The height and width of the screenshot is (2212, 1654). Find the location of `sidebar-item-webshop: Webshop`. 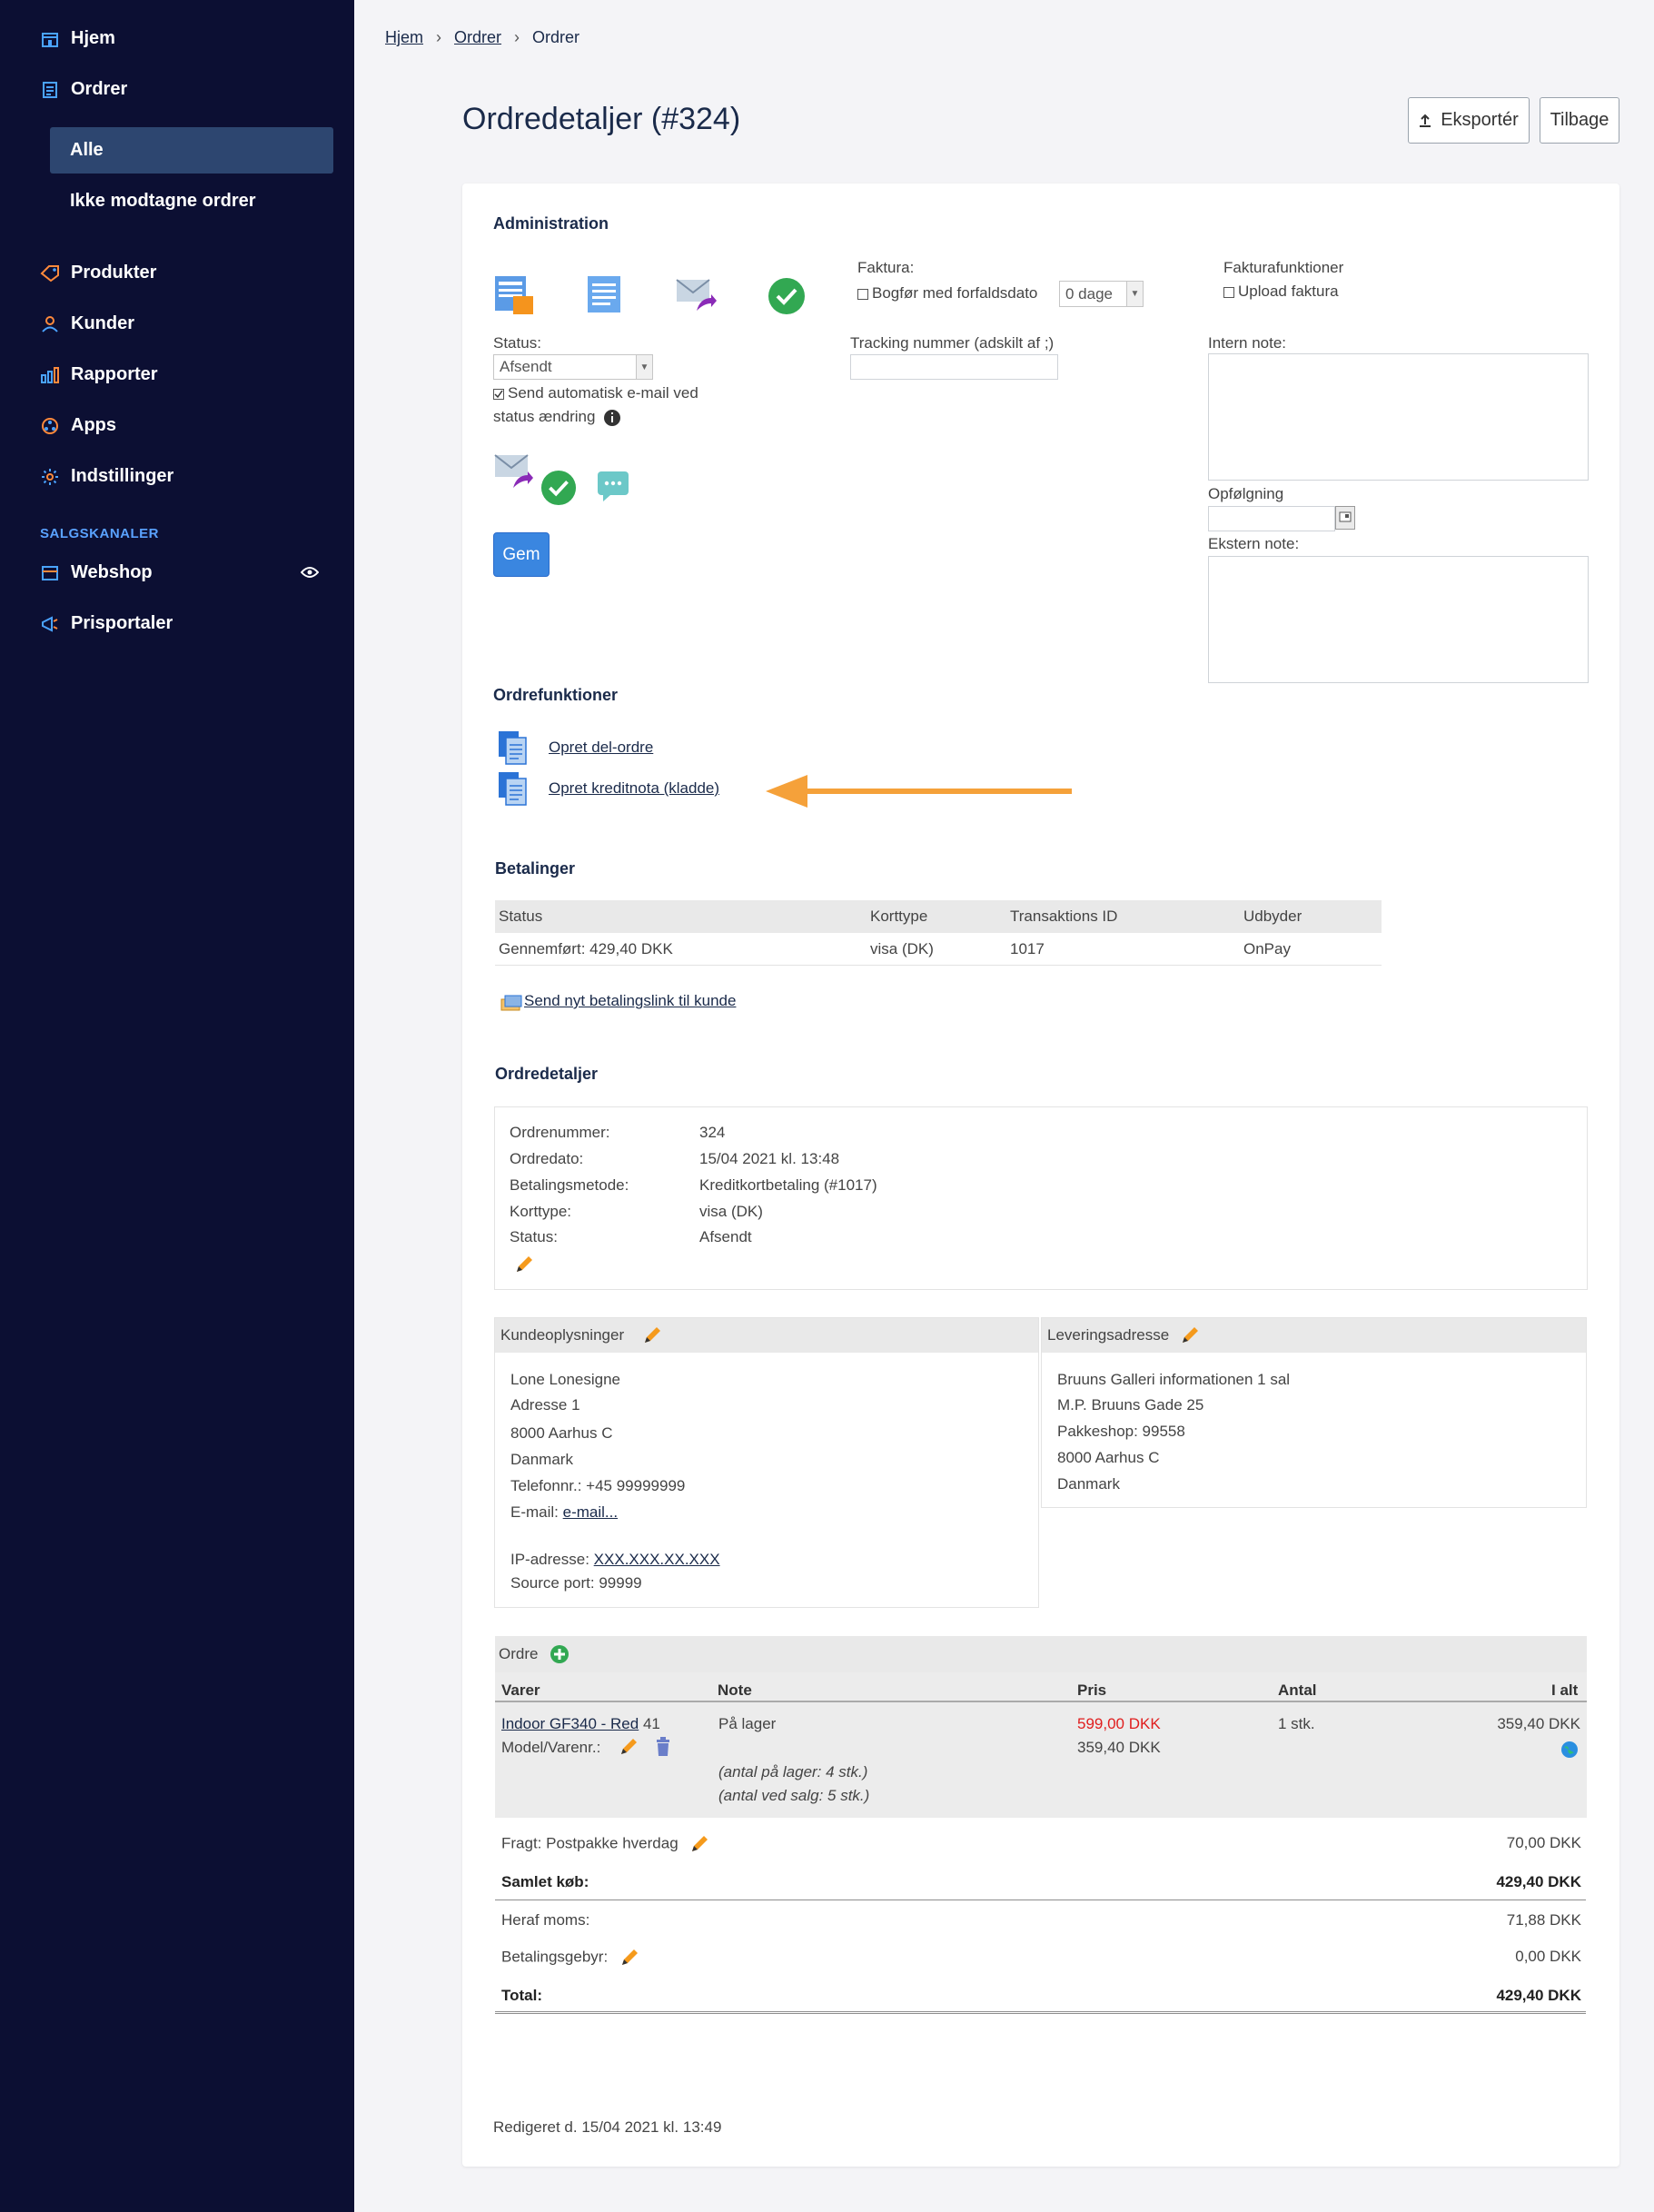

sidebar-item-webshop: Webshop is located at coordinates (96, 572).